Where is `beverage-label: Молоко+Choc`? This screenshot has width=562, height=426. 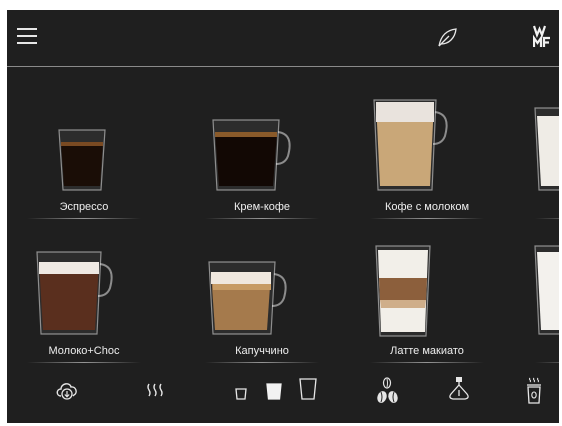 beverage-label: Молоко+Choc is located at coordinates (84, 351).